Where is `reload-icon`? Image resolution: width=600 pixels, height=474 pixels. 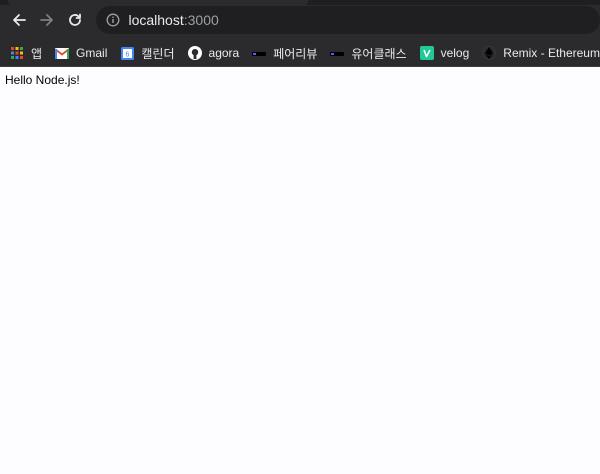 reload-icon is located at coordinates (75, 19).